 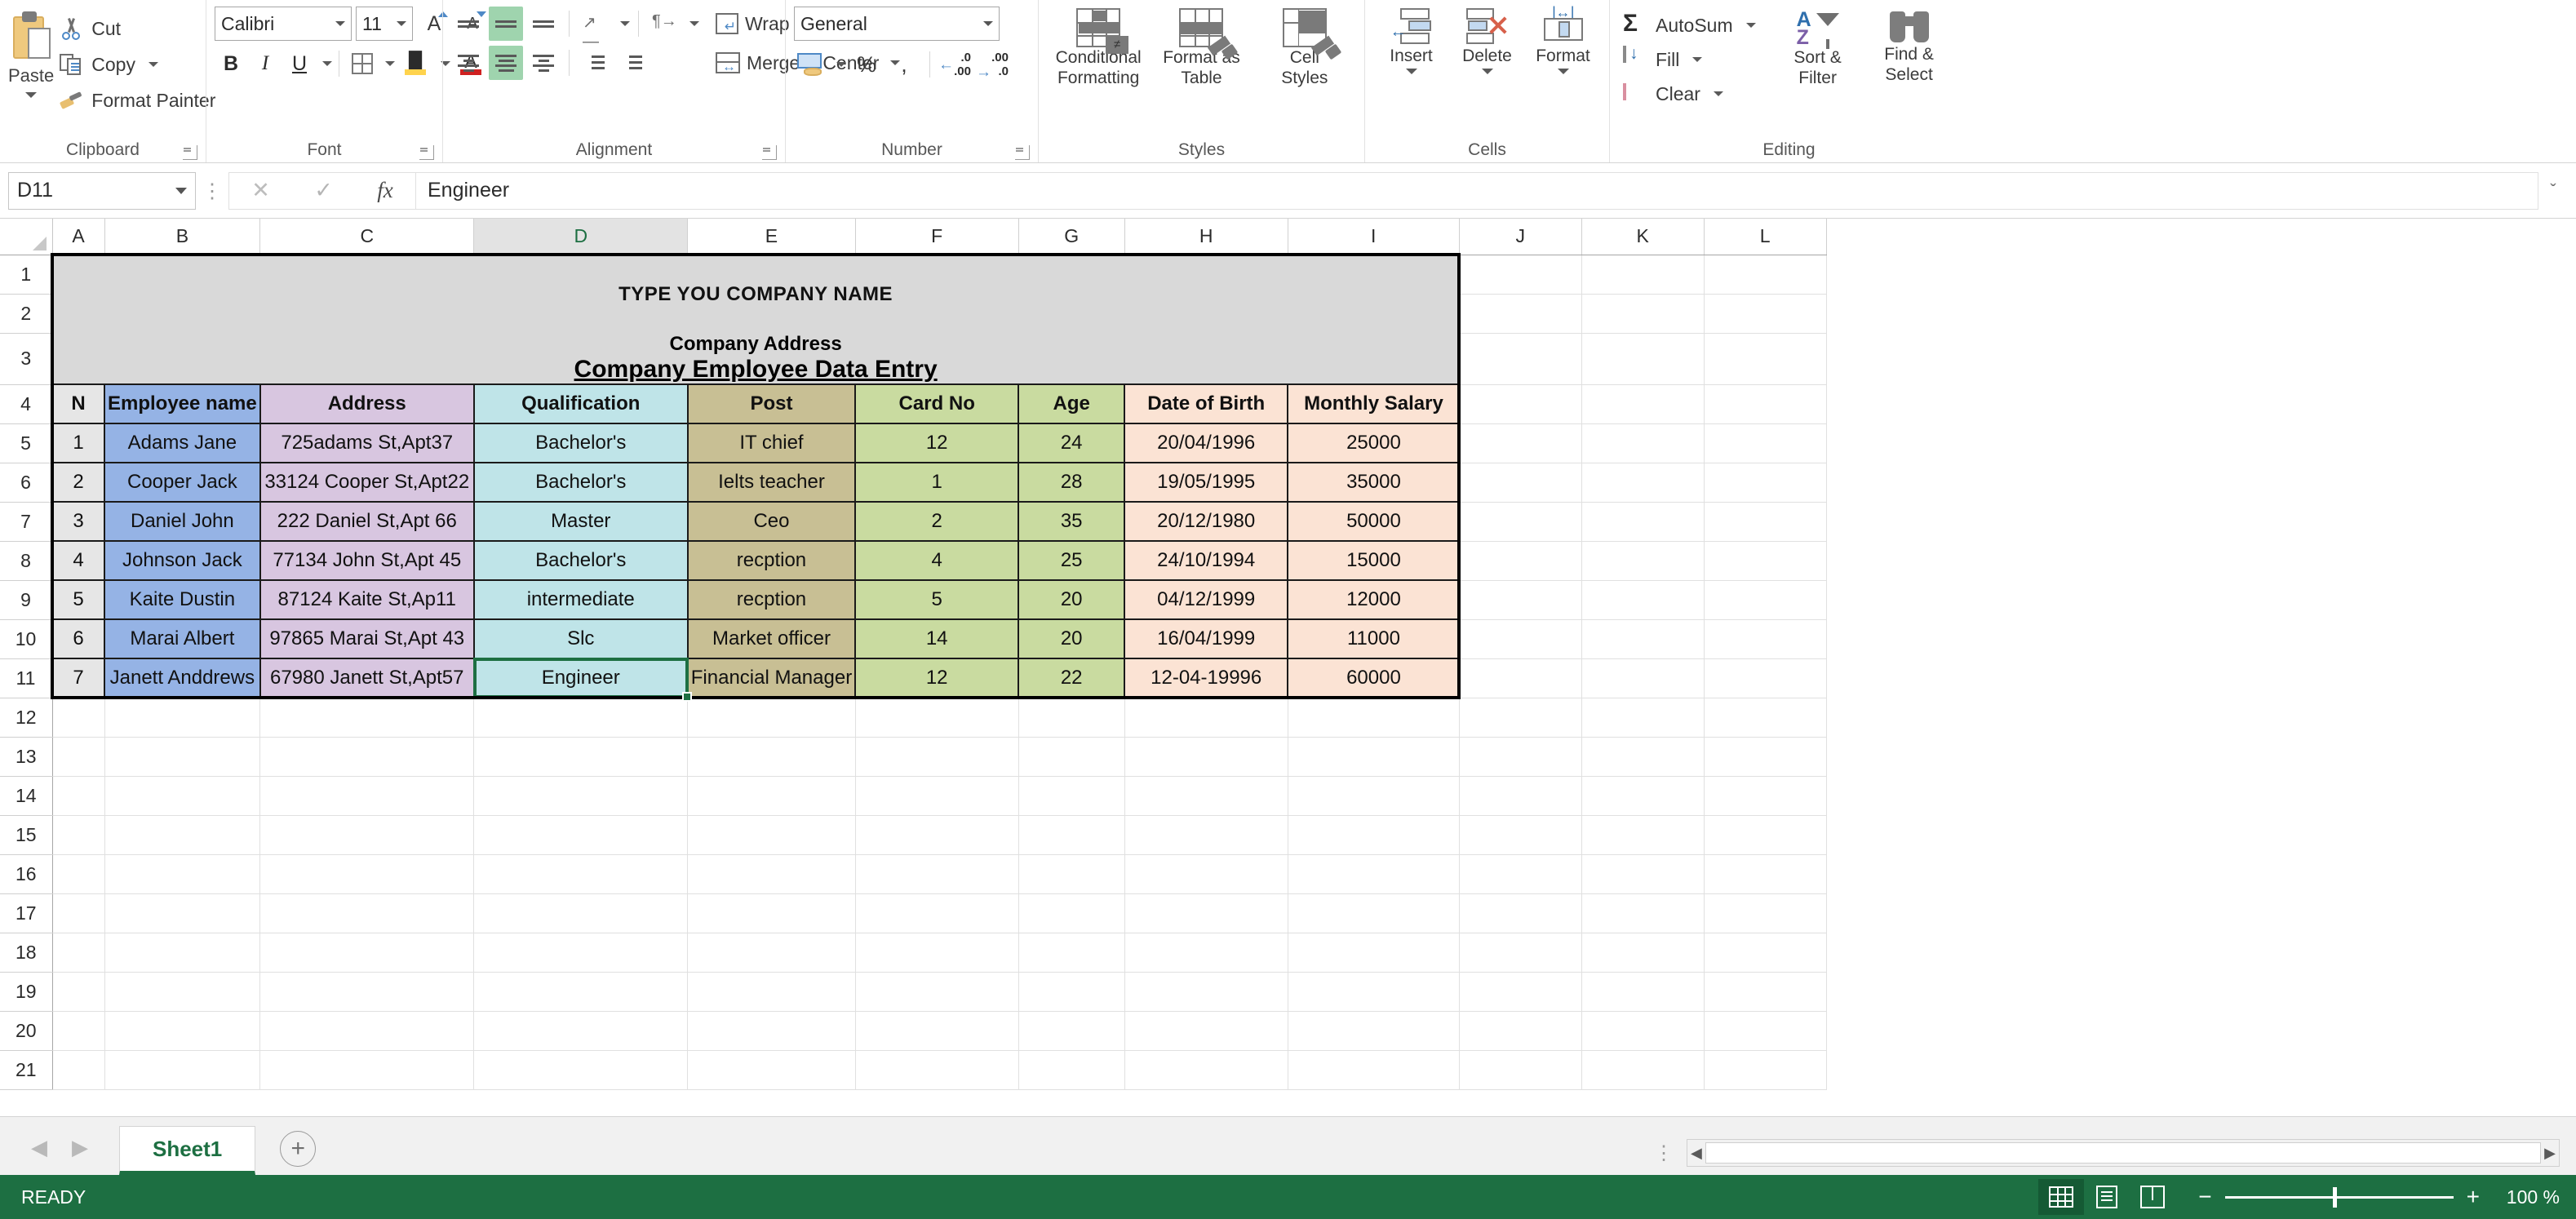 I want to click on autosum-button: Σ AutoSum, so click(x=1689, y=25).